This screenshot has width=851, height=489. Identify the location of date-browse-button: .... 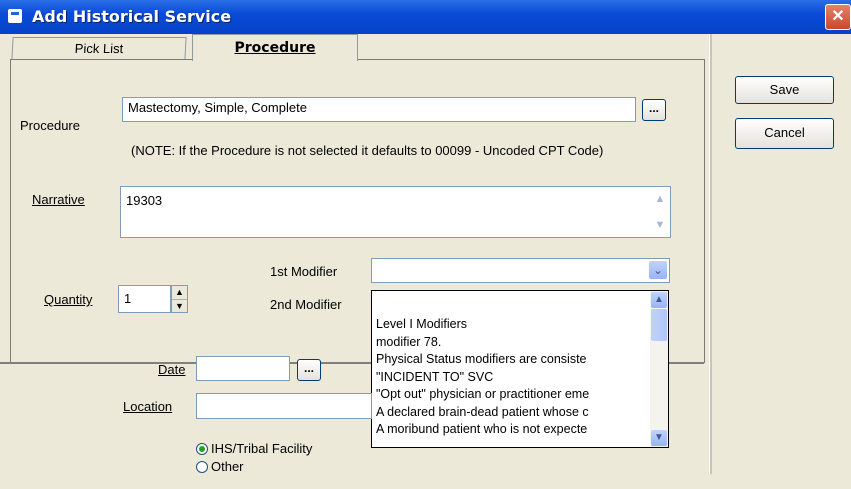
(309, 370).